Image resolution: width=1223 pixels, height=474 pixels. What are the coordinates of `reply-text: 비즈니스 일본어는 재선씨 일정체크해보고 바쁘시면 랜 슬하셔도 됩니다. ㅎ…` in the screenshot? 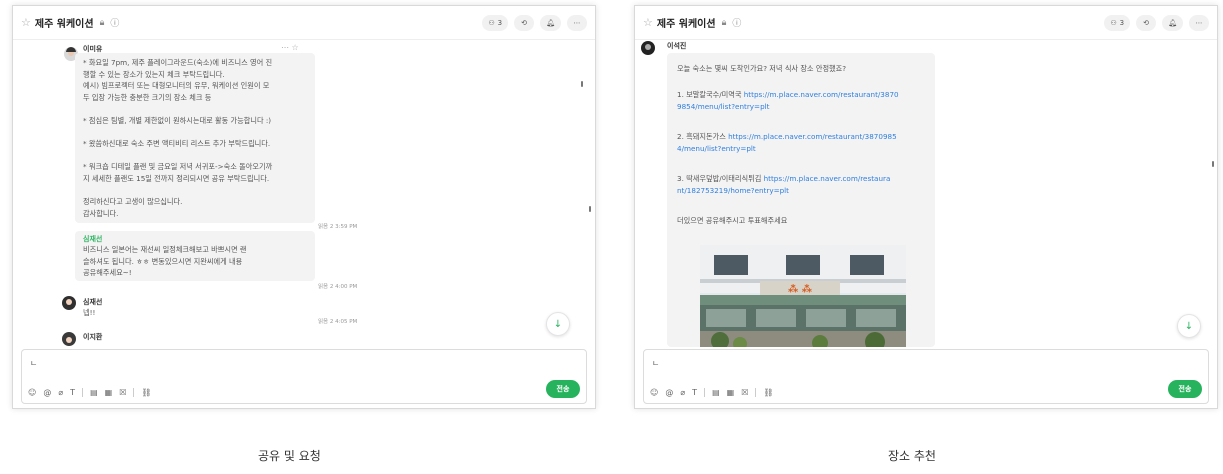 It's located at (165, 261).